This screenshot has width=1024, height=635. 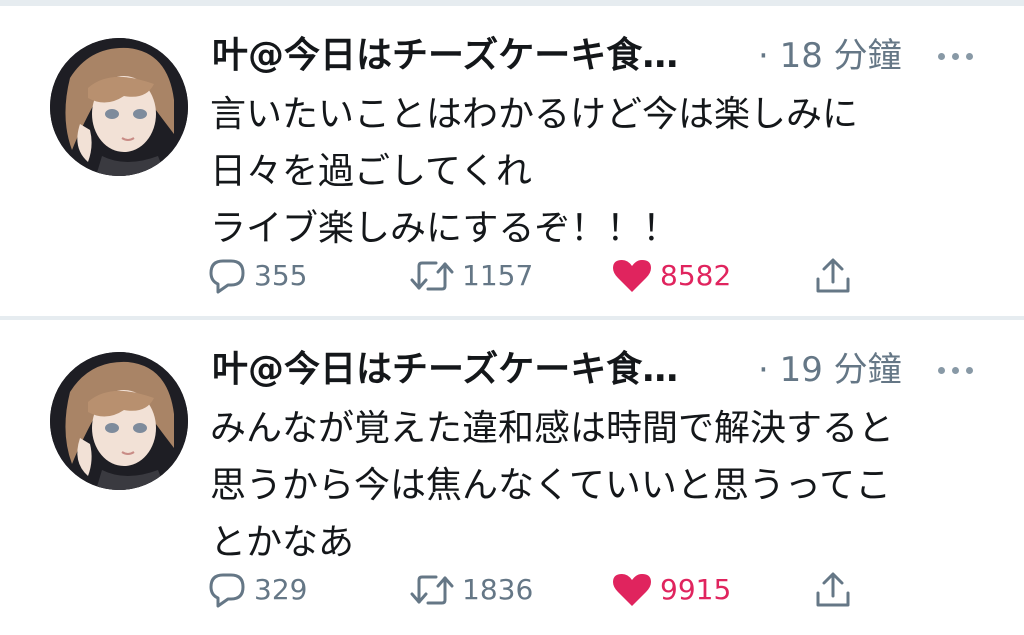 I want to click on reply-button: 329, so click(x=257, y=590).